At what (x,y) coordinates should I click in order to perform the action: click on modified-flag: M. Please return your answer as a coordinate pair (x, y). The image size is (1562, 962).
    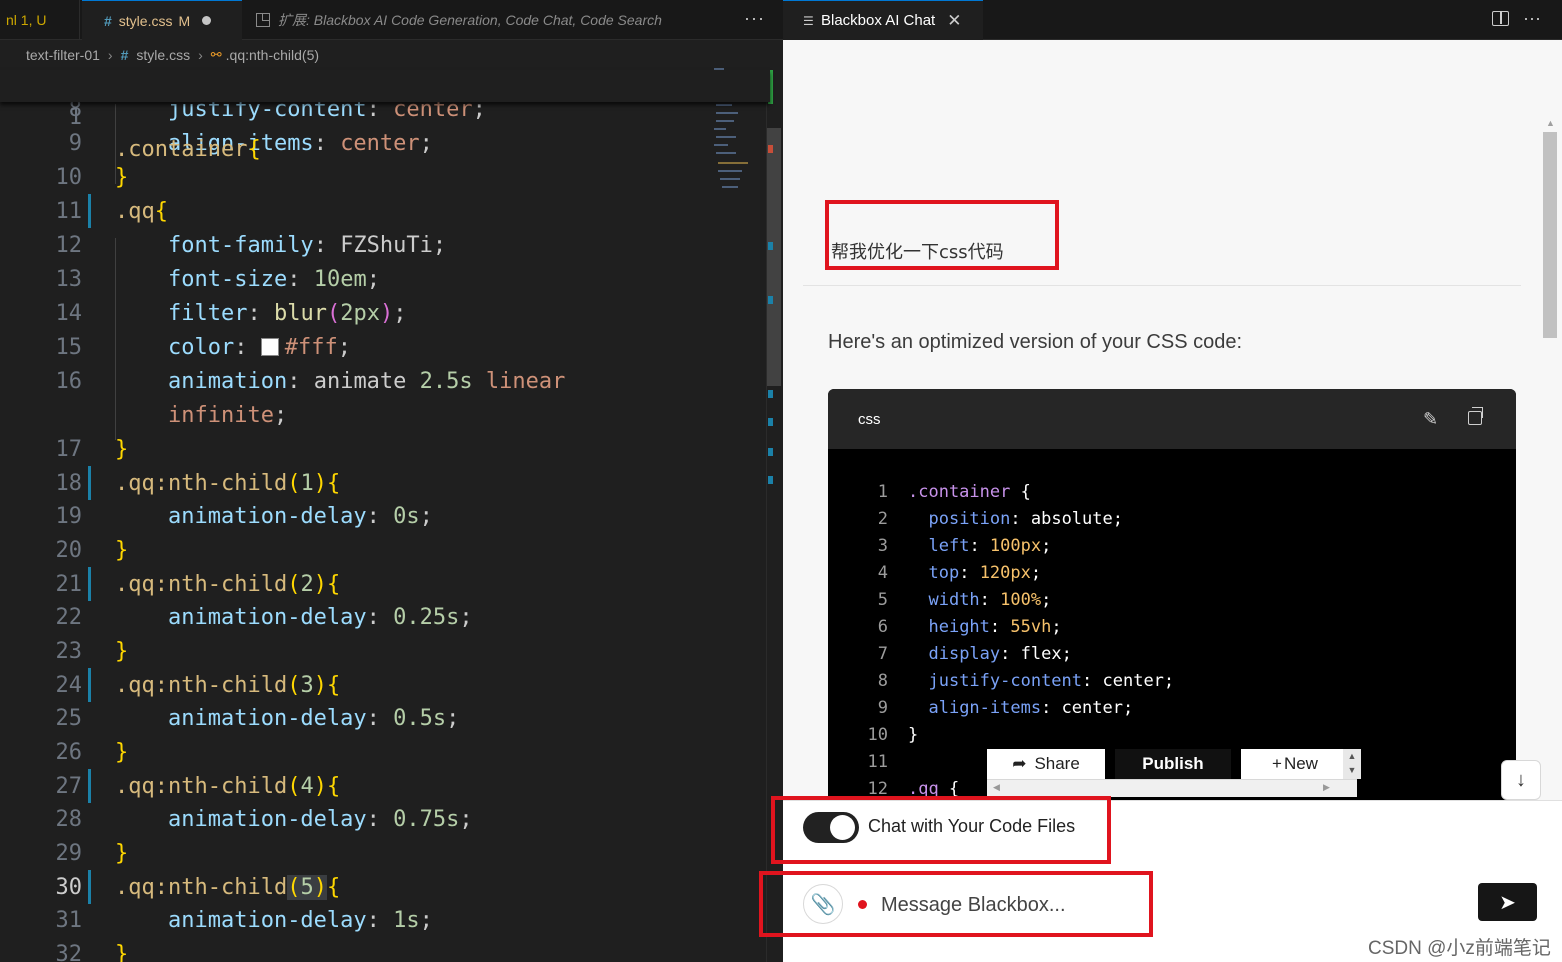
    Looking at the image, I should click on (184, 20).